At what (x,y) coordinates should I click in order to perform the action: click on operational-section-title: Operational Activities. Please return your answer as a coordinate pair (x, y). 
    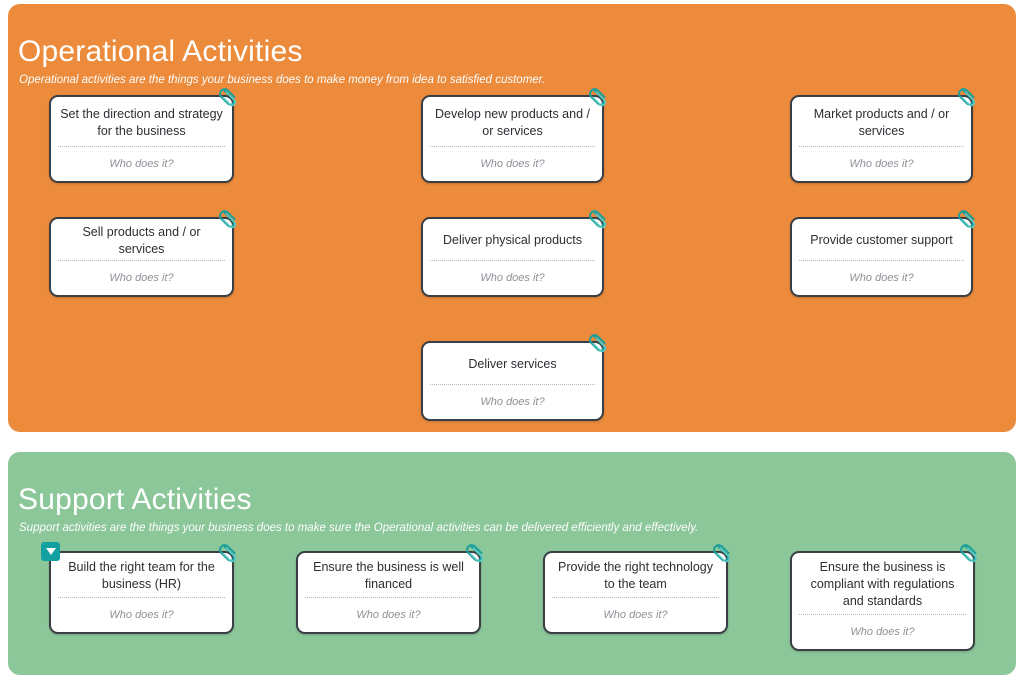
    Looking at the image, I should click on (160, 52).